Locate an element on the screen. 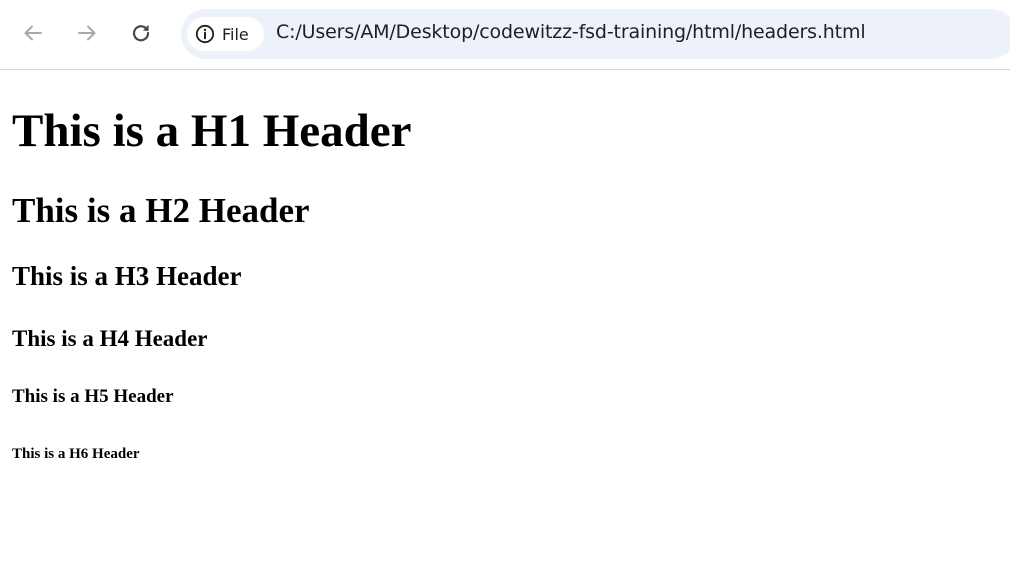 Image resolution: width=1010 pixels, height=580 pixels. heading-h4: This is a H4 Header is located at coordinates (110, 338).